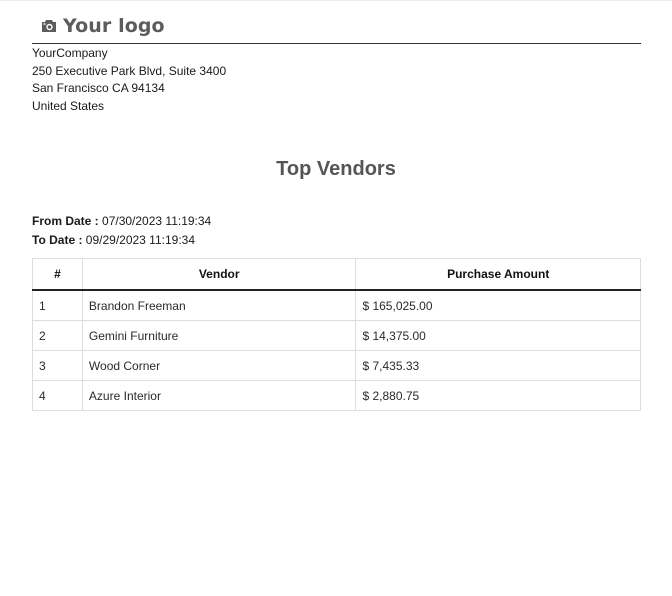 The height and width of the screenshot is (596, 672). I want to click on purchase-amount: $ 165,025.00, so click(498, 305).